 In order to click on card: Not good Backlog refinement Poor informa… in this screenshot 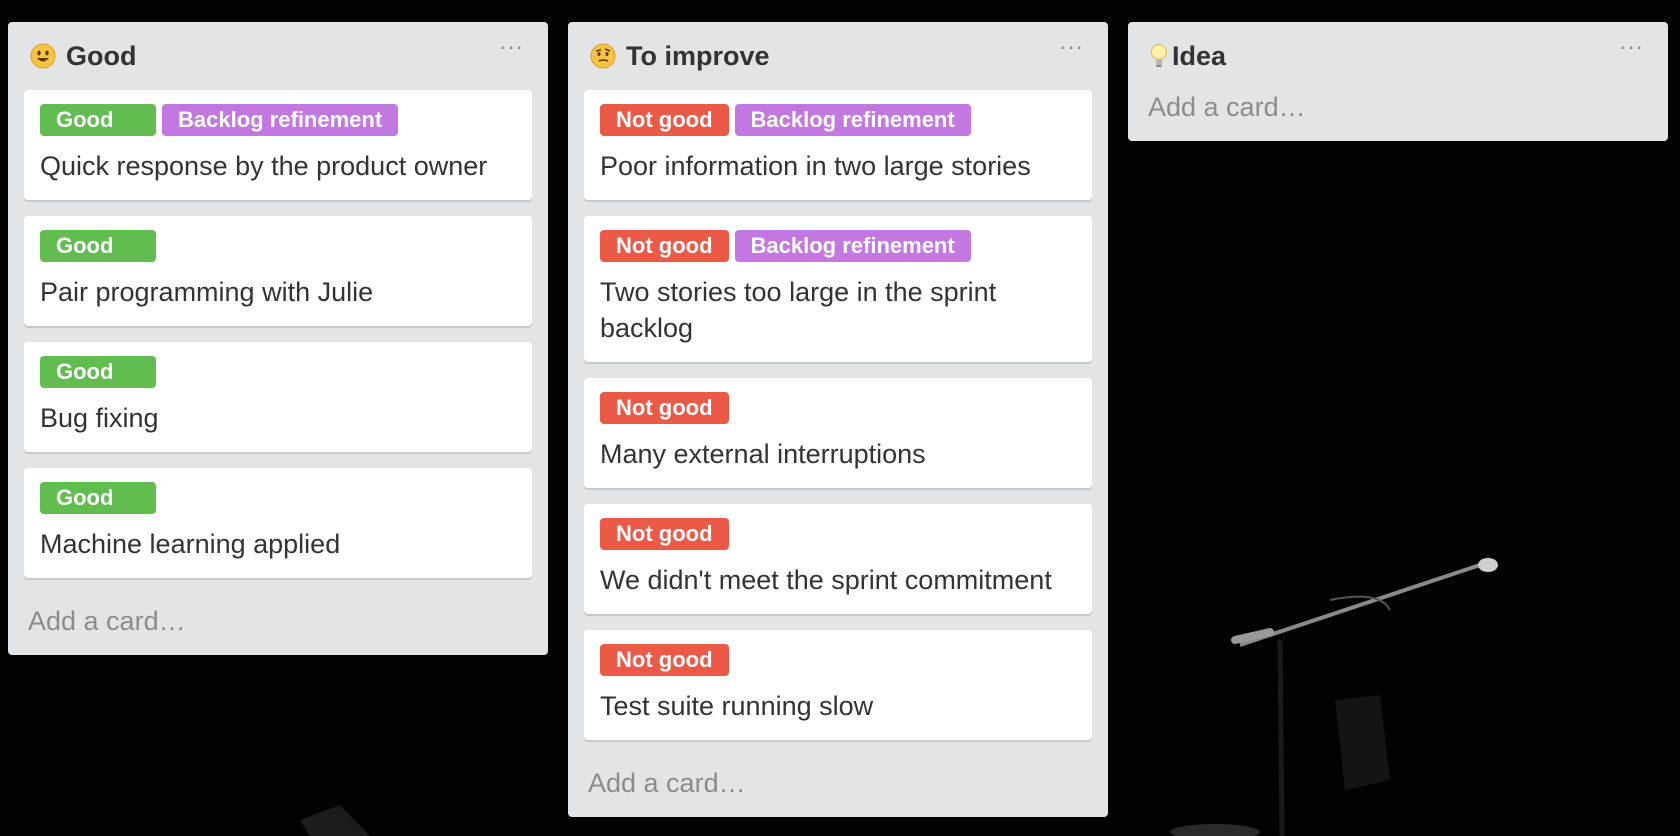, I will do `click(838, 145)`.